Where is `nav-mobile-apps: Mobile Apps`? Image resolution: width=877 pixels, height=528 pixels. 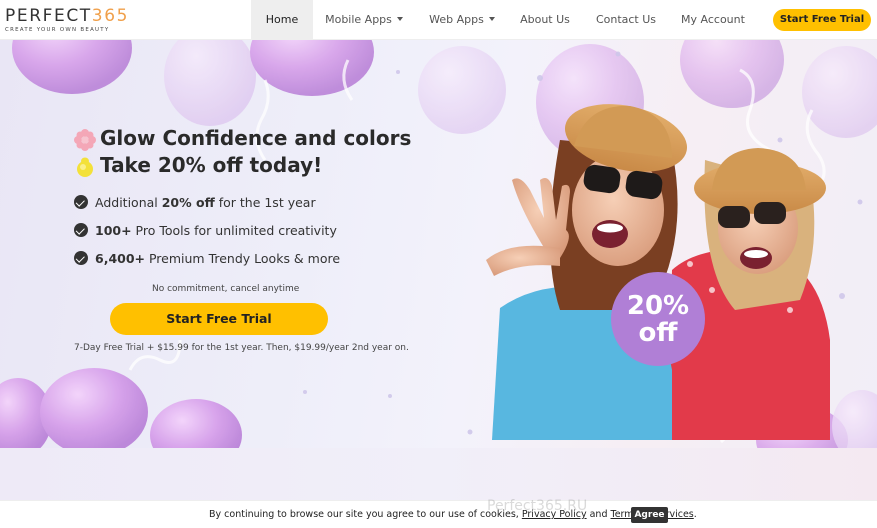
nav-mobile-apps: Mobile Apps is located at coordinates (364, 20).